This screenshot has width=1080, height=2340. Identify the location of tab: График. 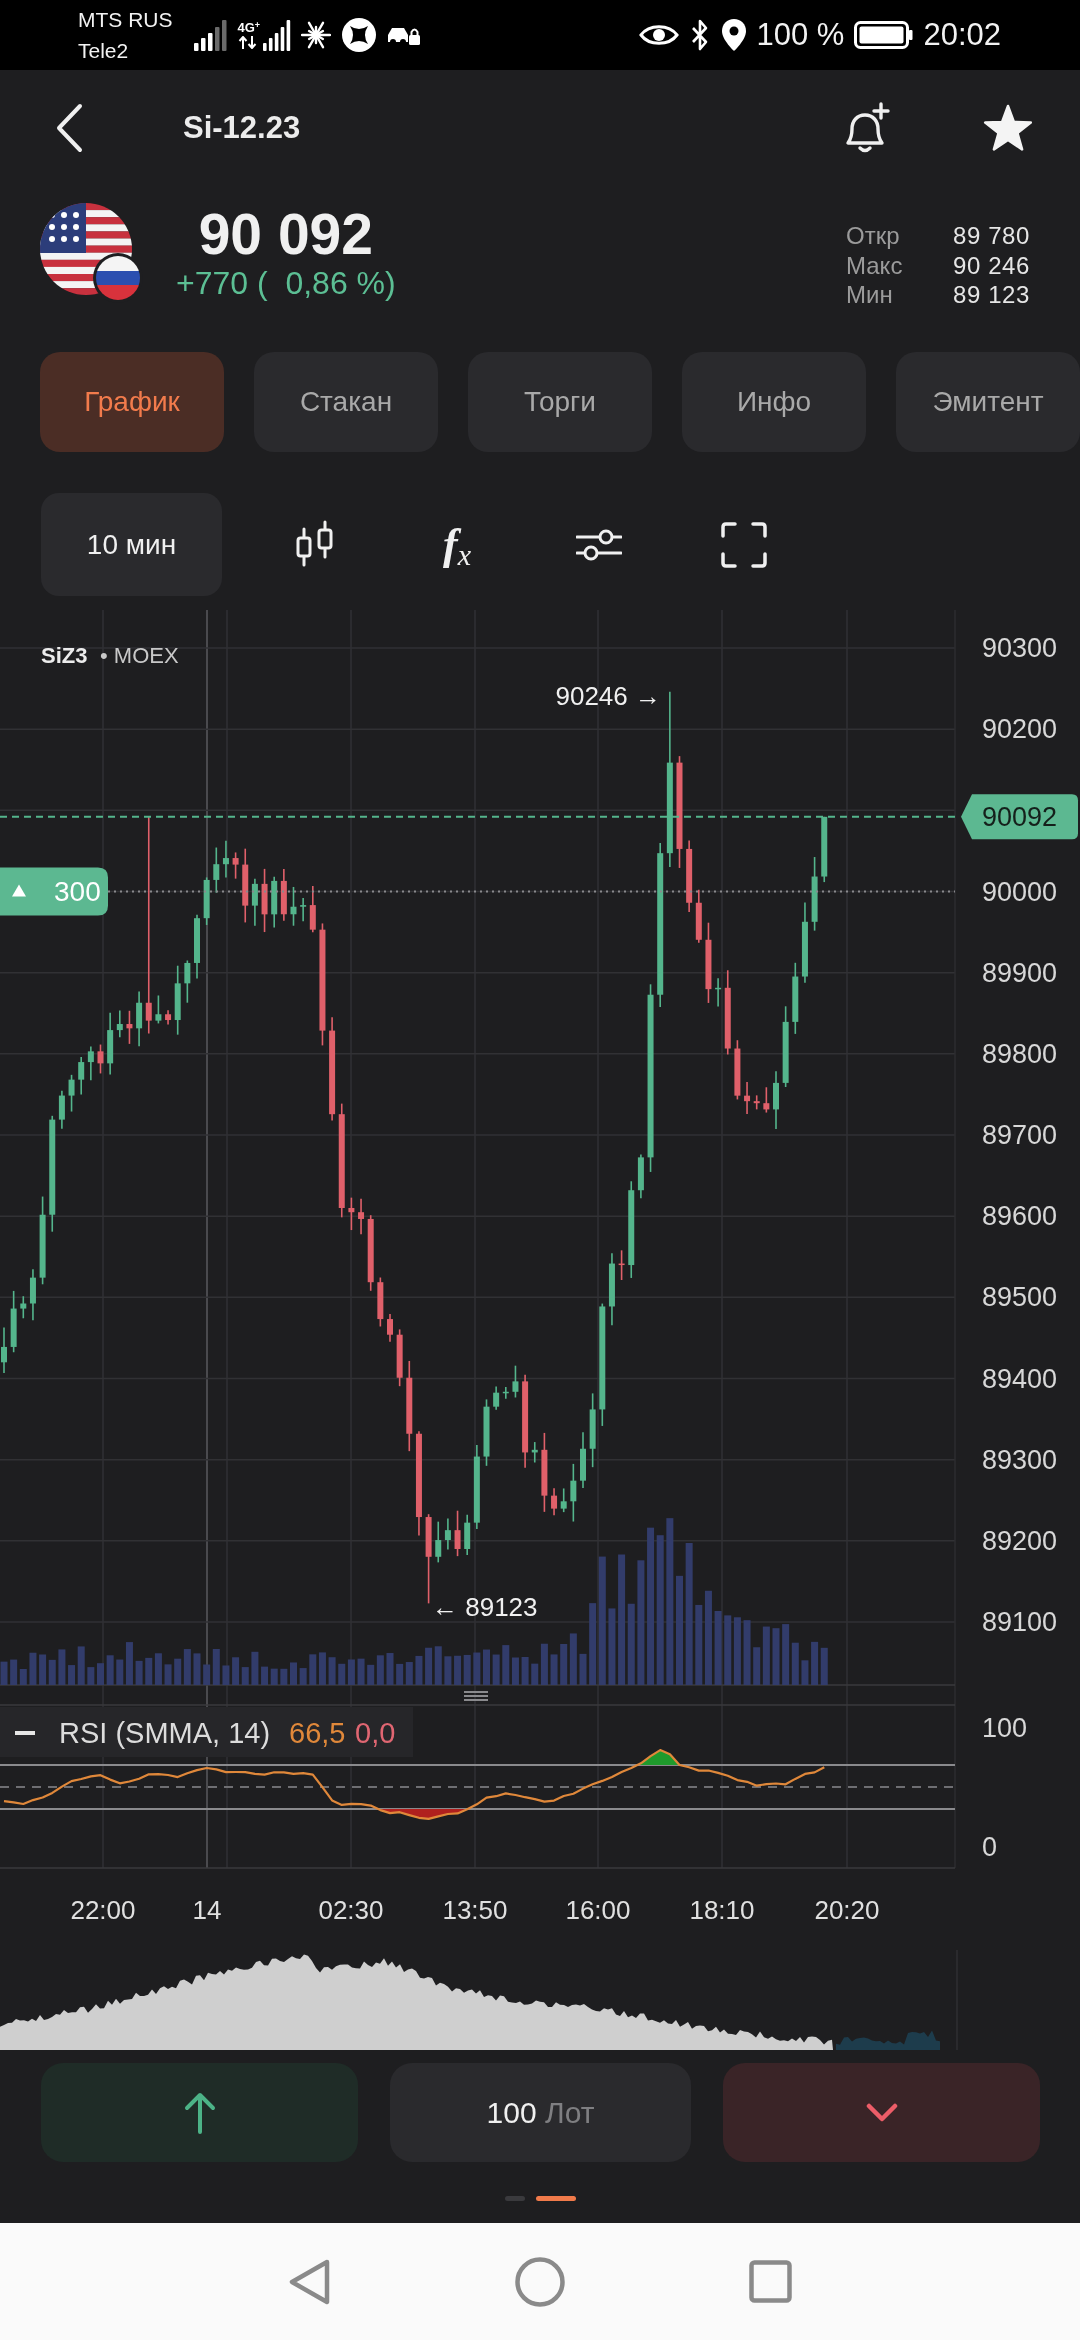
(132, 402).